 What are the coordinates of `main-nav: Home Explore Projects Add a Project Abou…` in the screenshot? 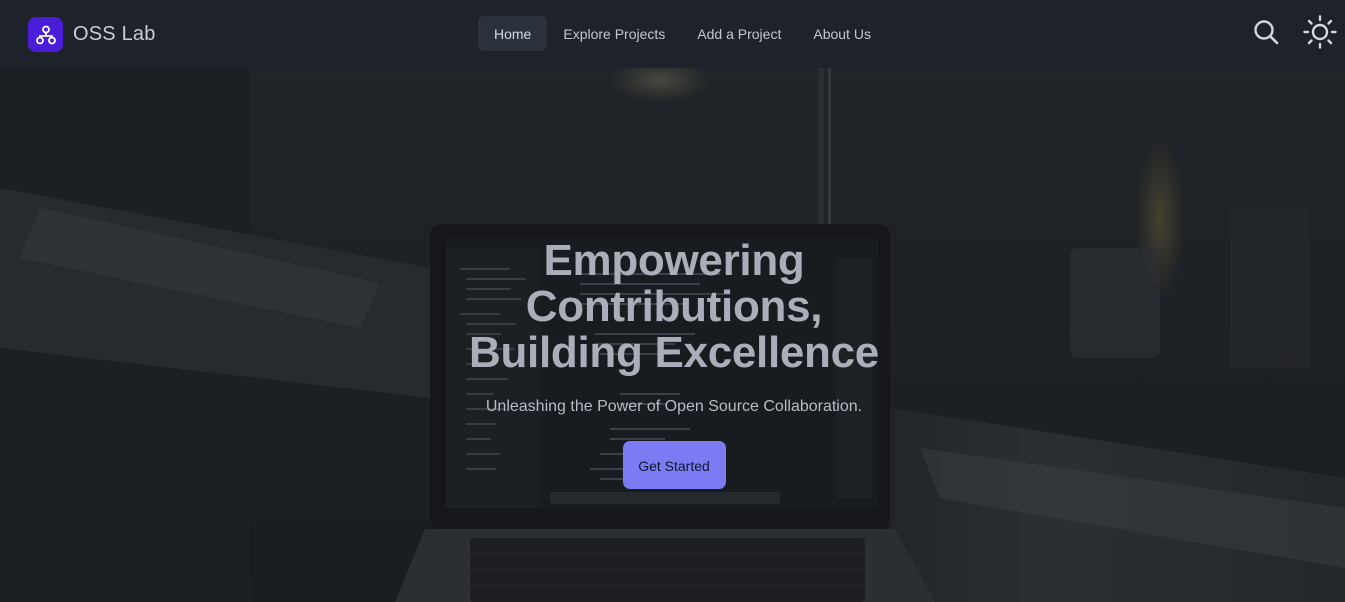 It's located at (682, 33).